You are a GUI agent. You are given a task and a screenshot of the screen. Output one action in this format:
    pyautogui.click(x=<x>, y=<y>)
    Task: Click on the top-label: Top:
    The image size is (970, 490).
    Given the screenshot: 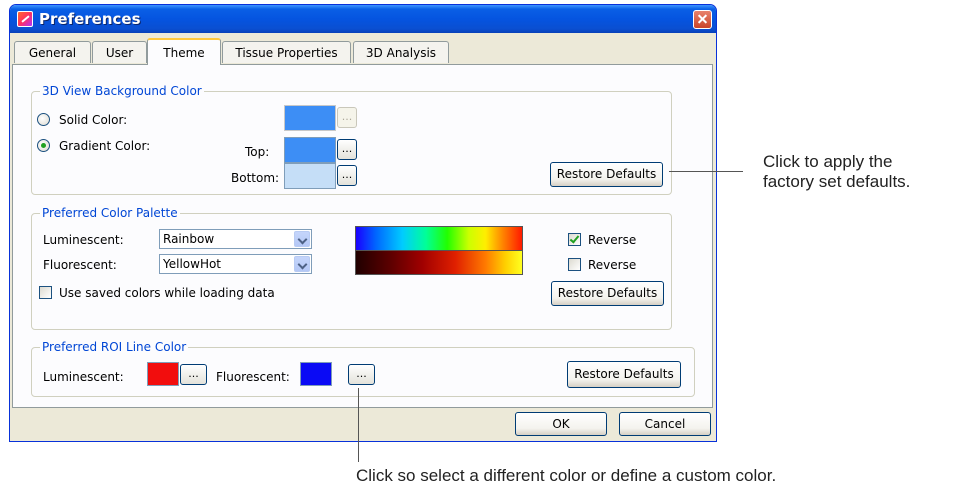 What is the action you would take?
    pyautogui.click(x=257, y=152)
    